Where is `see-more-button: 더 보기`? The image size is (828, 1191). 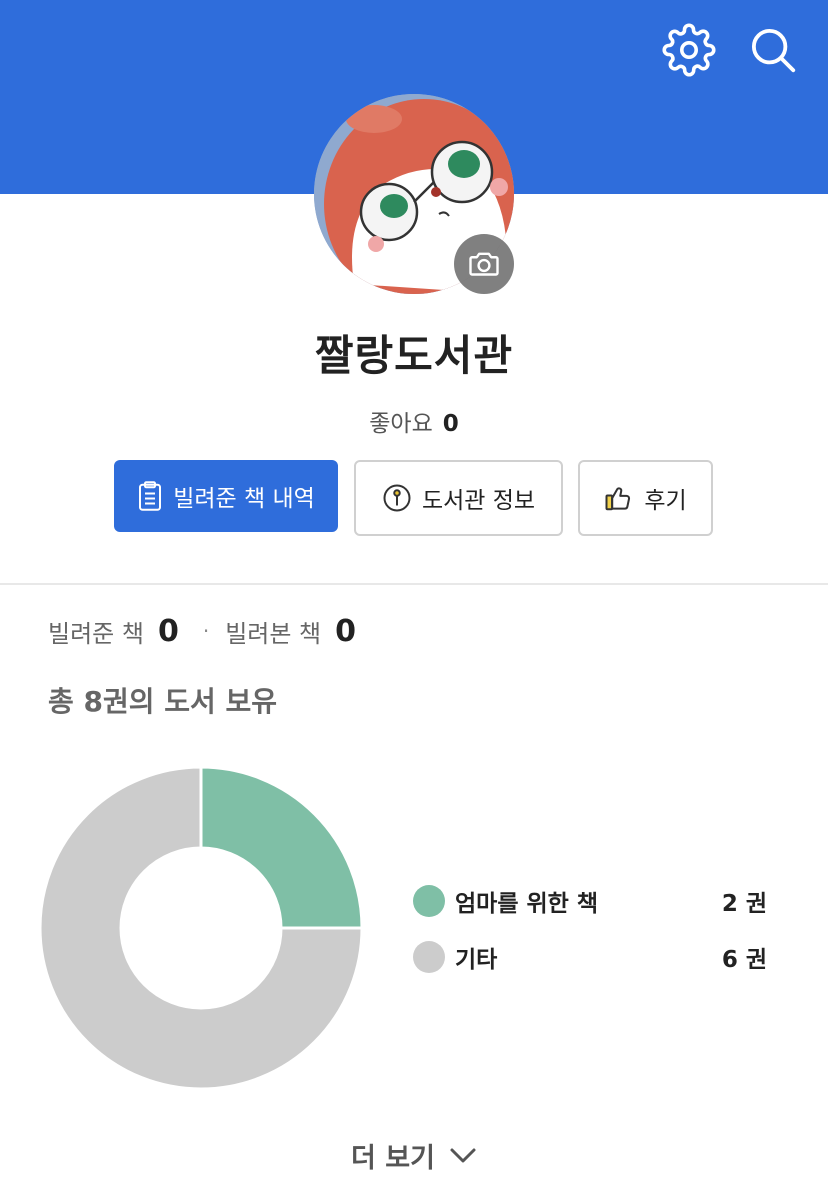 see-more-button: 더 보기 is located at coordinates (414, 1155).